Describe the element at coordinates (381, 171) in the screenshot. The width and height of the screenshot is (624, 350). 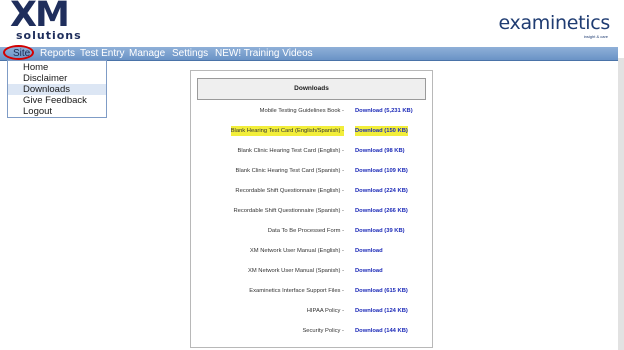
I see `download-link: Download (109 KB)` at that location.